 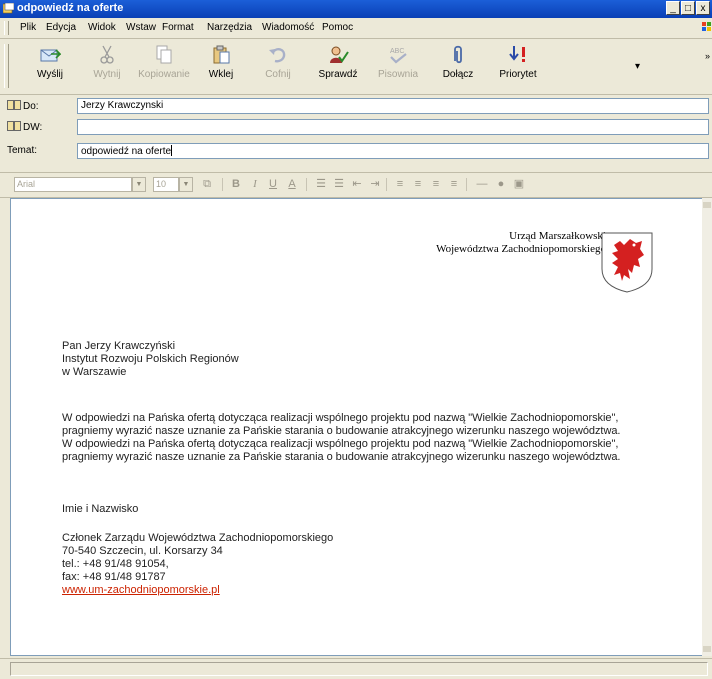 What do you see at coordinates (119, 346) in the screenshot?
I see `addressee-line: Pan Jerzy Krawczyński` at bounding box center [119, 346].